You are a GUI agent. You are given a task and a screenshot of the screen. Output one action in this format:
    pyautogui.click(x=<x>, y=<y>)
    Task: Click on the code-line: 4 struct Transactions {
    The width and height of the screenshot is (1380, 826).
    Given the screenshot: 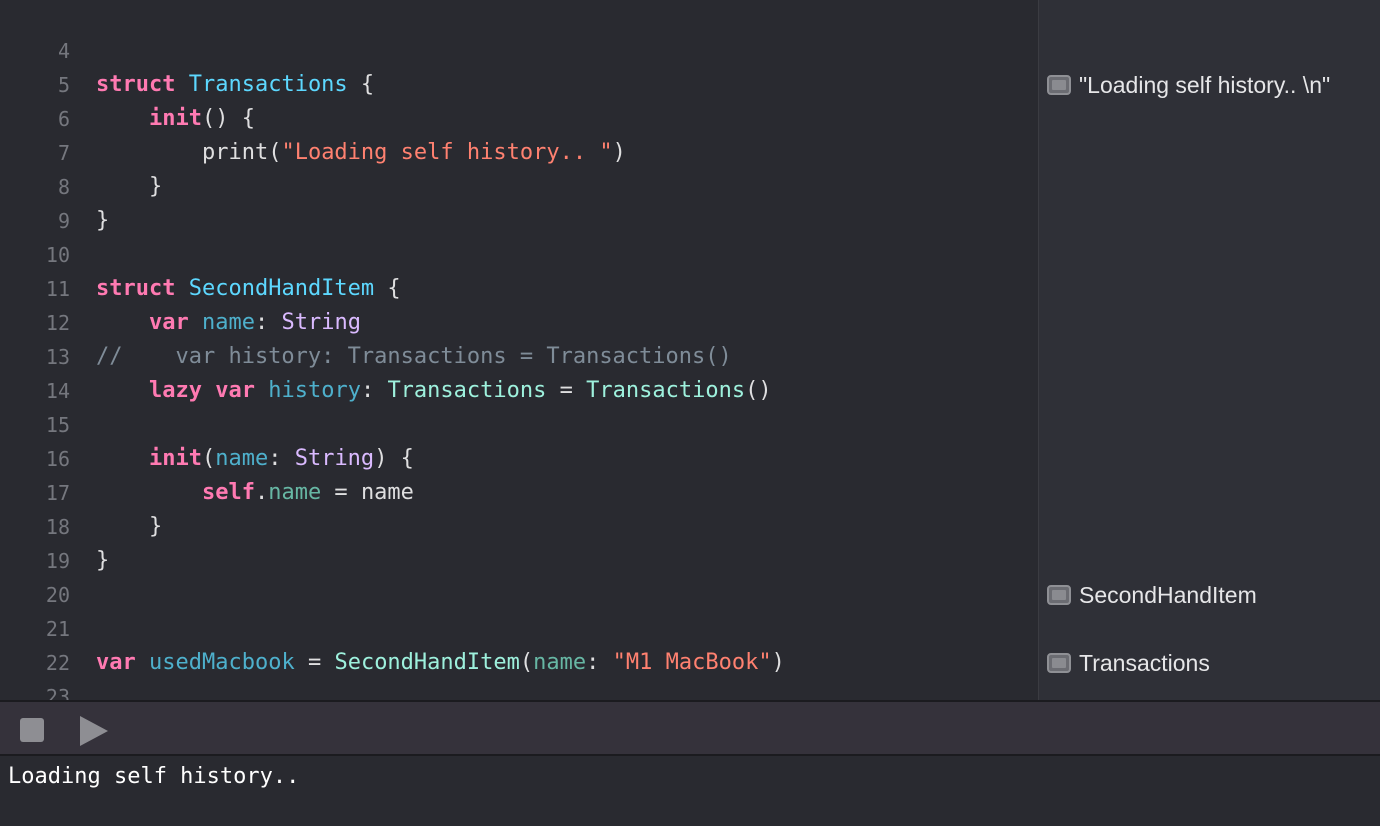 What is the action you would take?
    pyautogui.click(x=187, y=48)
    